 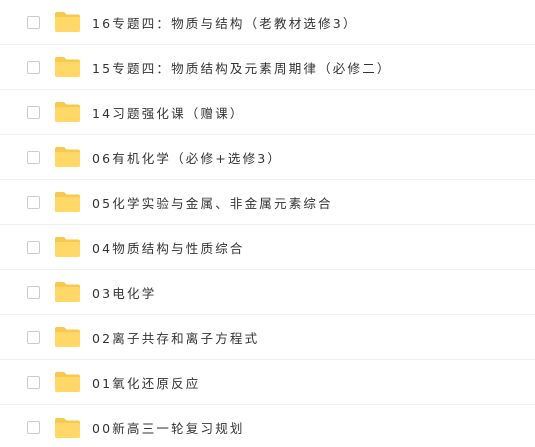 I want to click on file-row: 02离子共存和离子方程式, so click(x=267, y=337).